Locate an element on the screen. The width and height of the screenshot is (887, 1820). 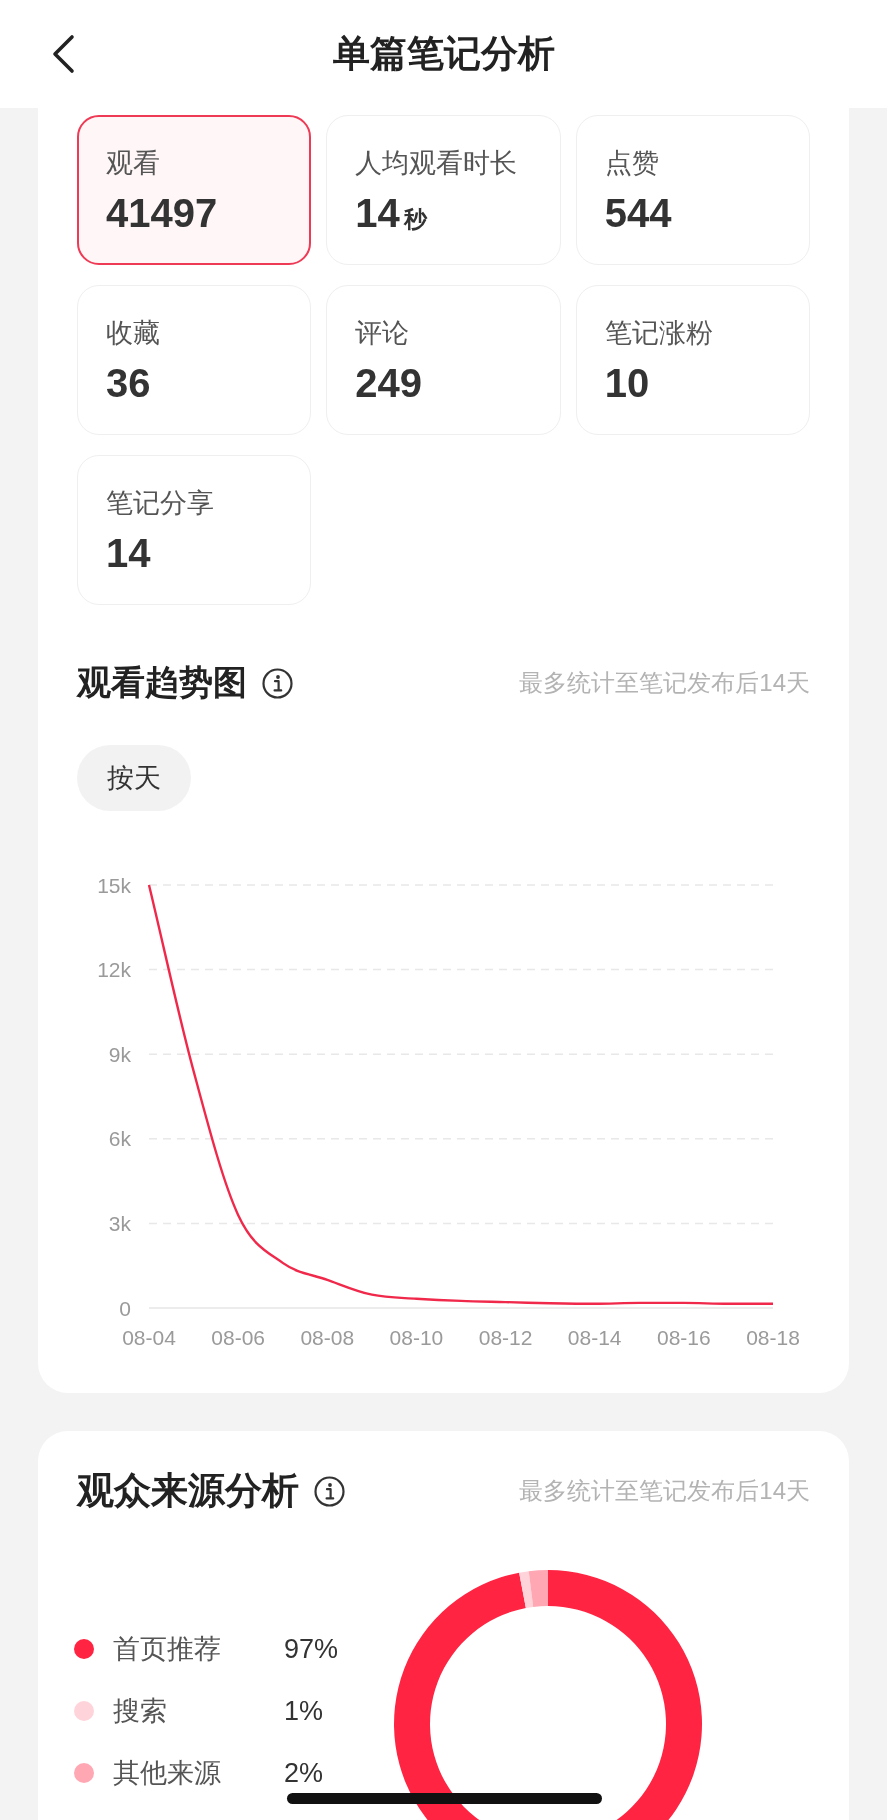
x-axis-label: 08-16 is located at coordinates (684, 1337).